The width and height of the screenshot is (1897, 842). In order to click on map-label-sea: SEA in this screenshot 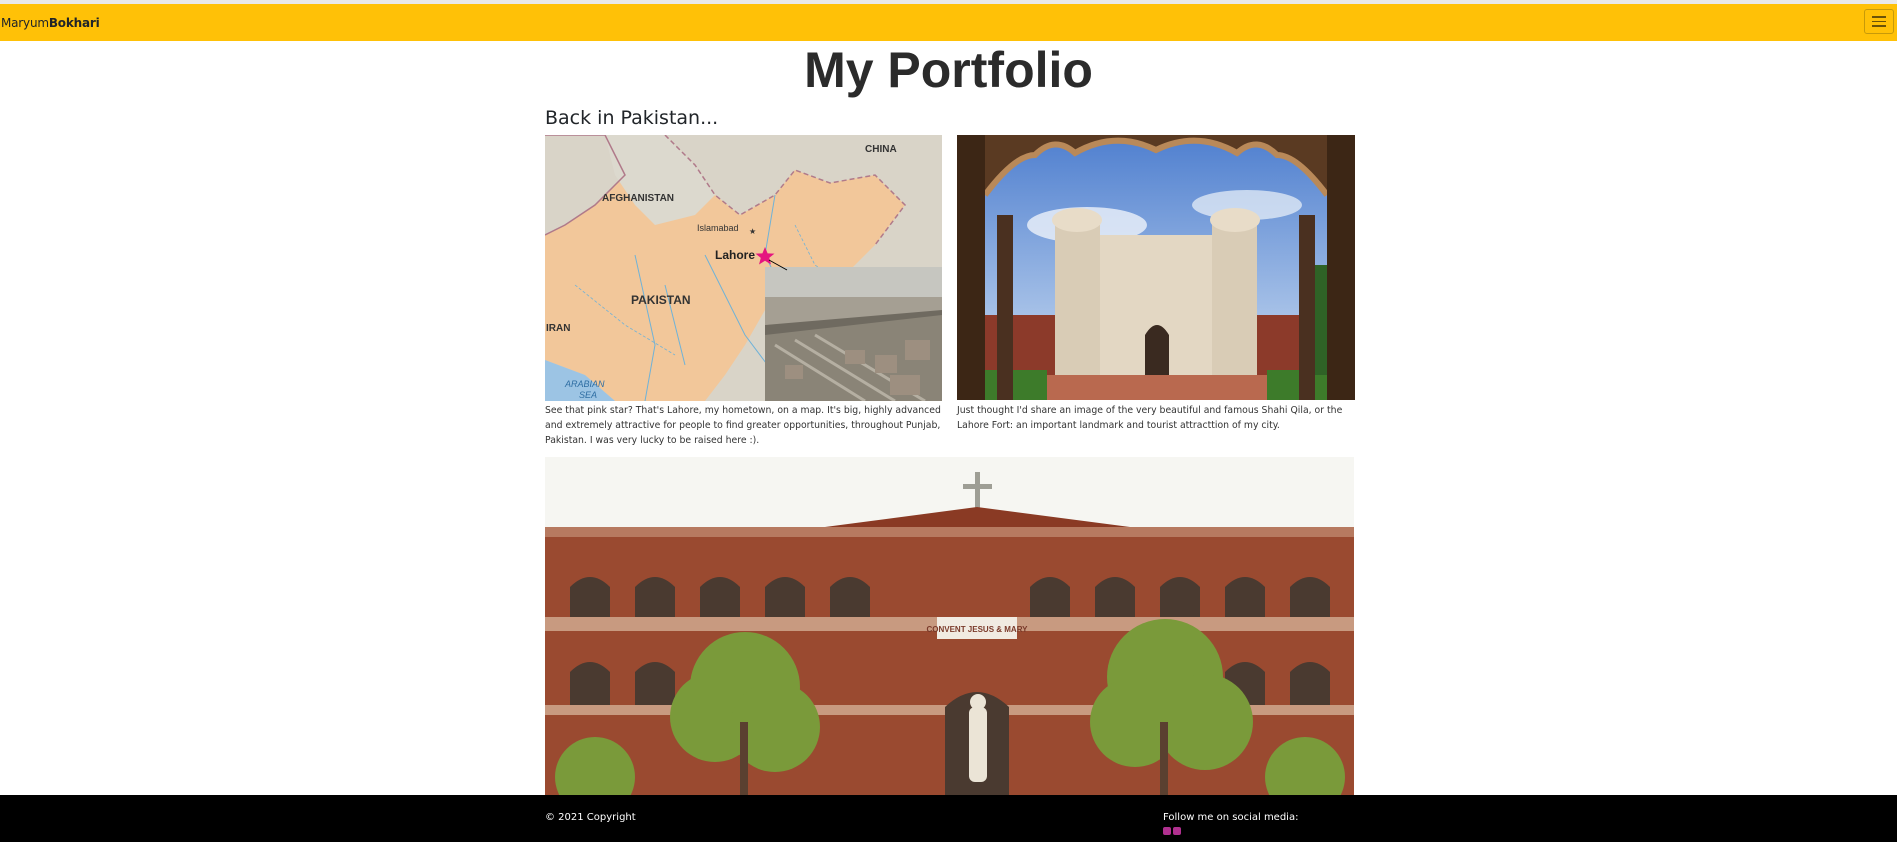, I will do `click(588, 395)`.